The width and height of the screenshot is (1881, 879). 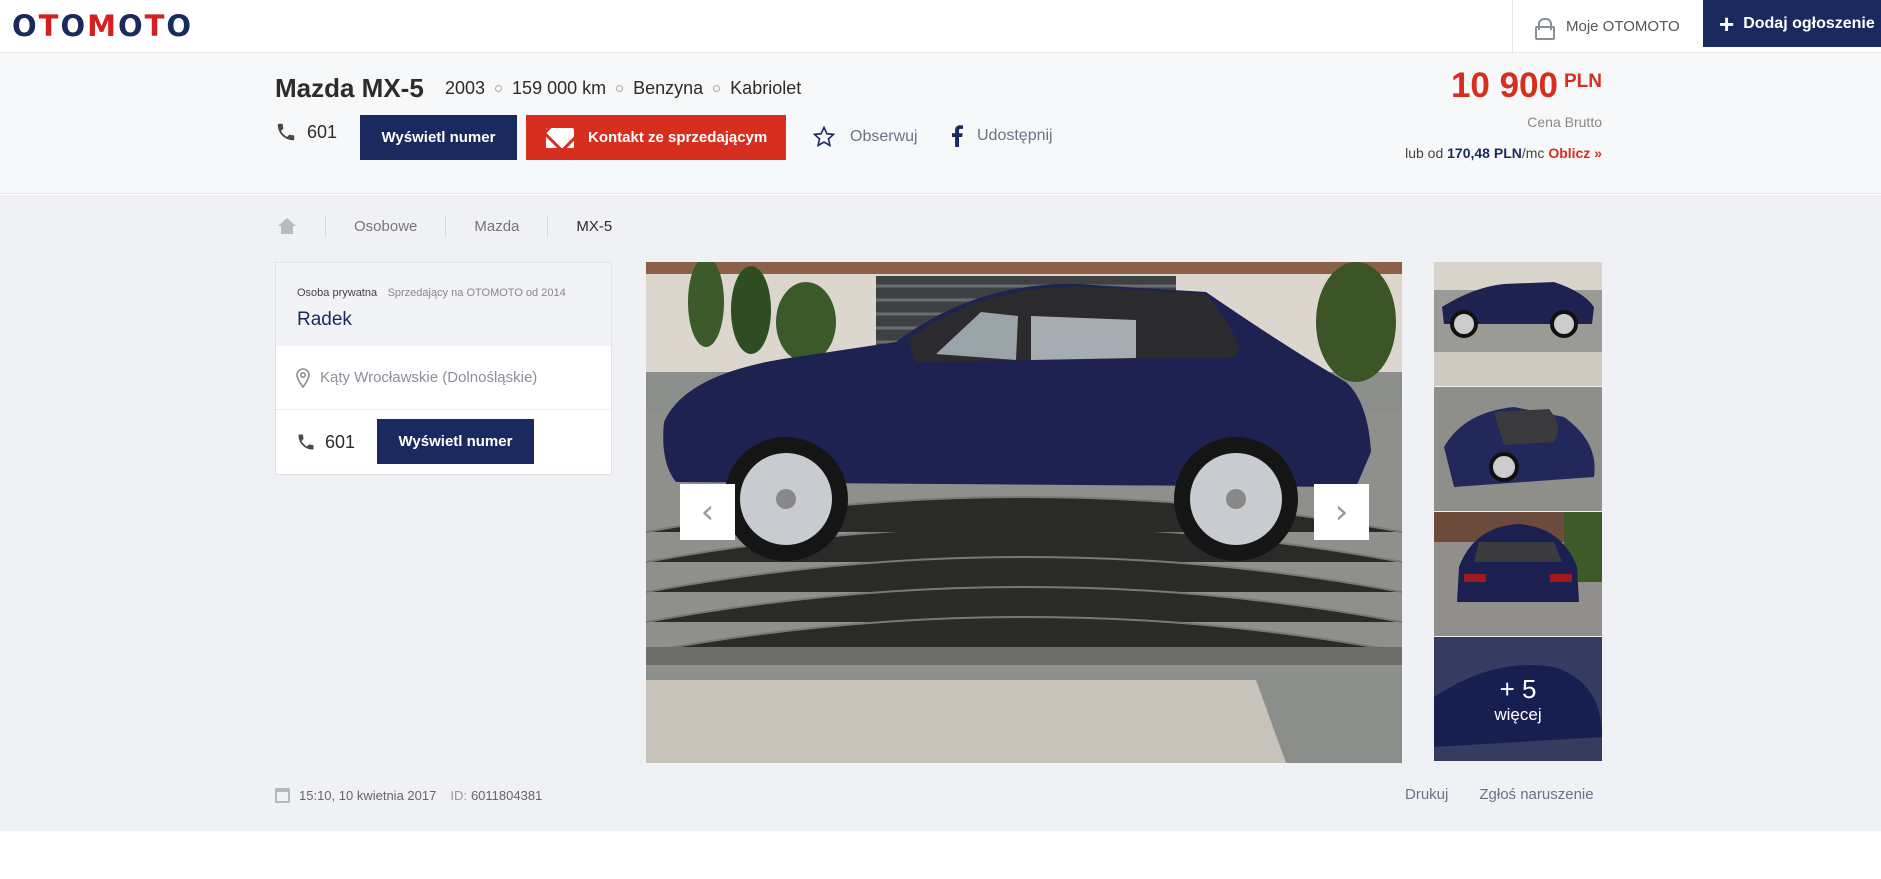 What do you see at coordinates (1424, 153) in the screenshot?
I see `finance-prefix: lub od` at bounding box center [1424, 153].